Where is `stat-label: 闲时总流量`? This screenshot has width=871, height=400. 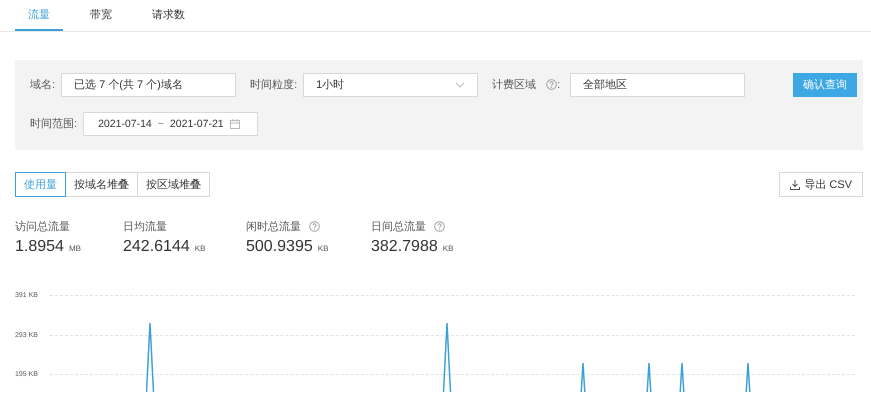 stat-label: 闲时总流量 is located at coordinates (273, 227).